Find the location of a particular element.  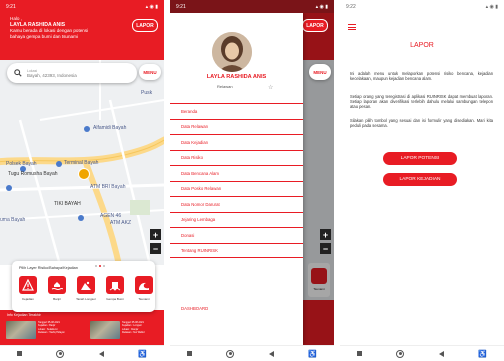

news-volunteer: Relawan : Nur Wahid is located at coordinates (133, 332).